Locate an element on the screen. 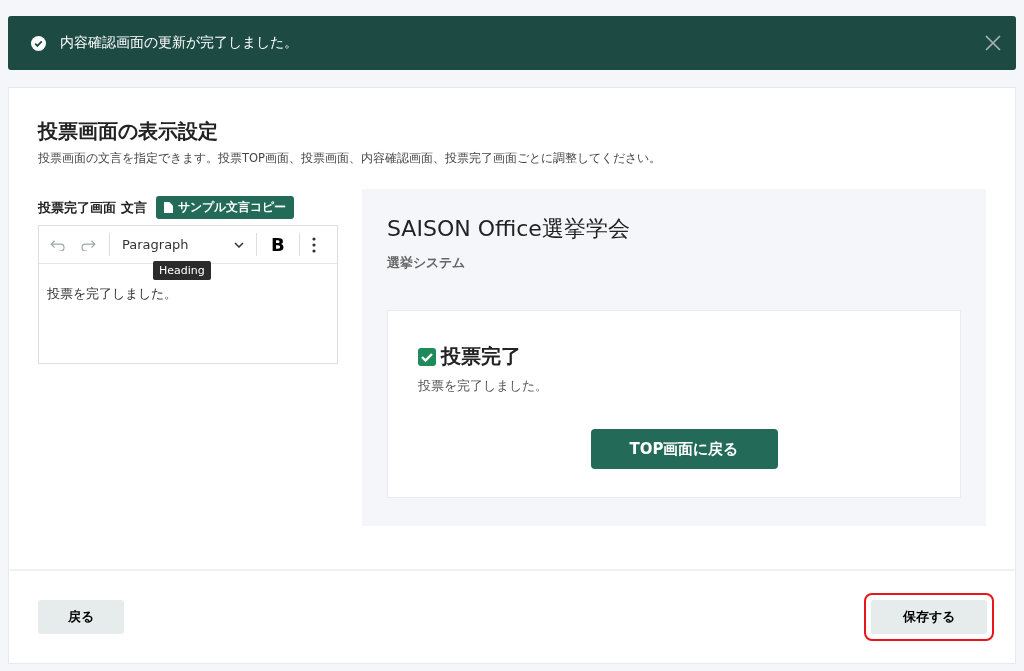 Image resolution: width=1024 pixels, height=671 pixels. more-vertical-icon is located at coordinates (313, 244).